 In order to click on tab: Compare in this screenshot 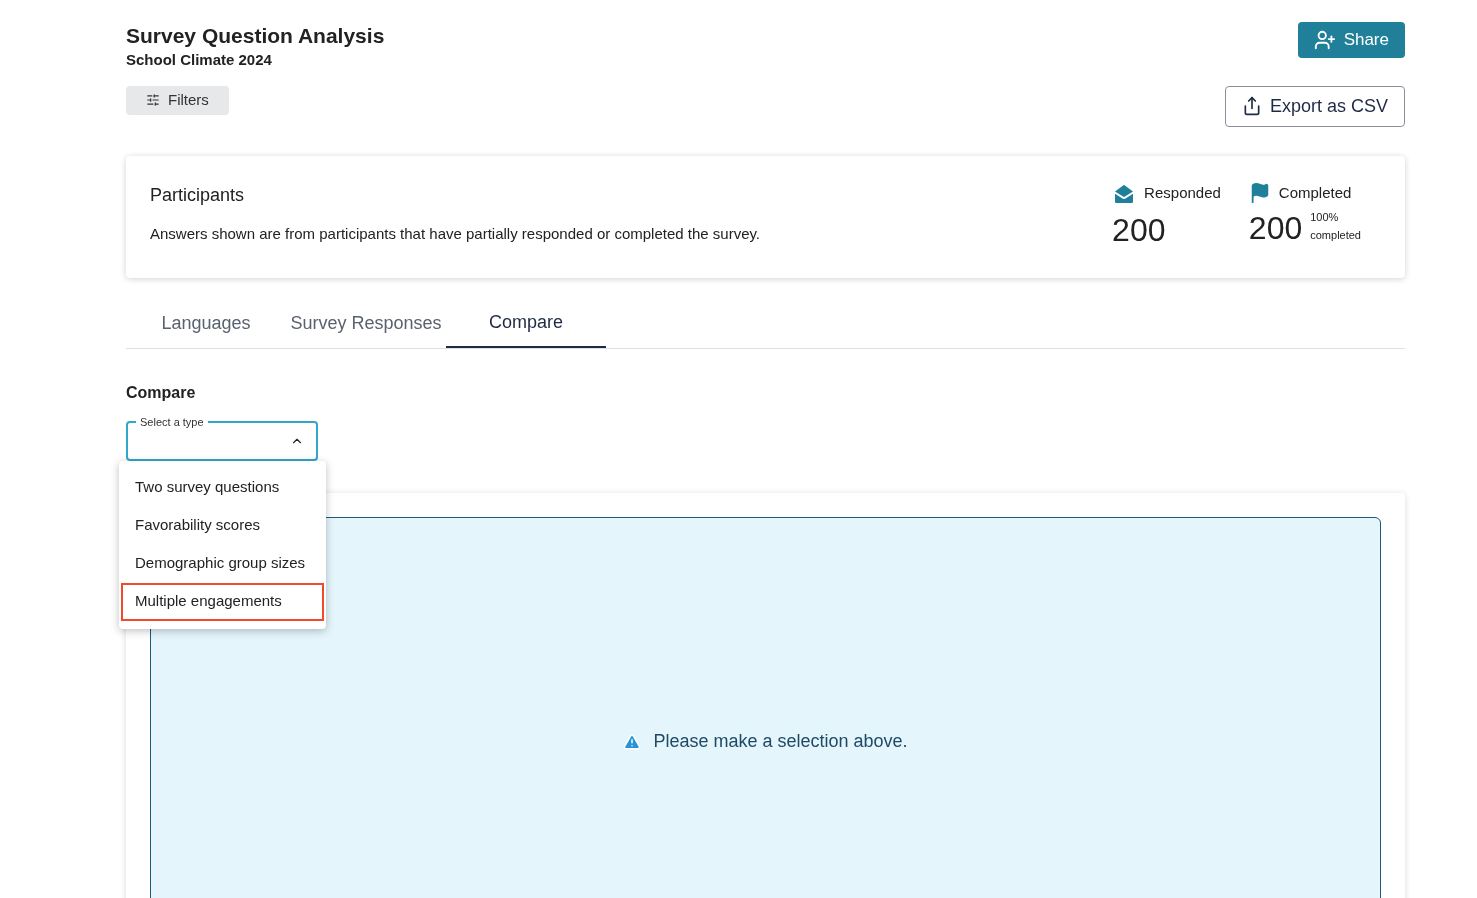, I will do `click(526, 323)`.